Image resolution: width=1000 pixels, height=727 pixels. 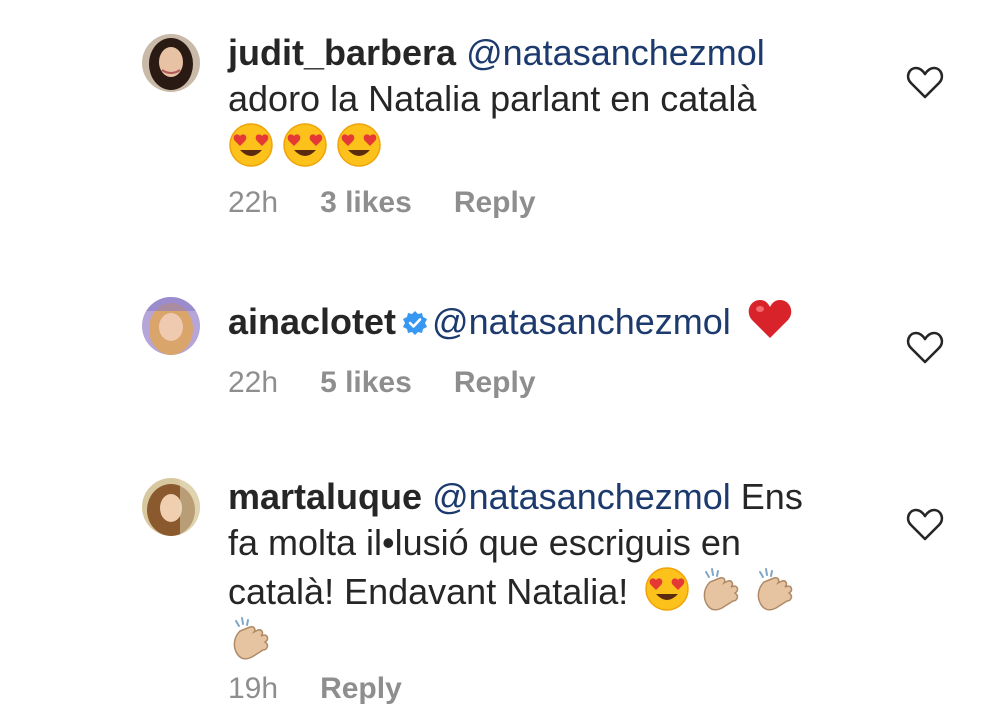 I want to click on comment-body: ainaclotet @natasanchezmol, so click(x=548, y=320).